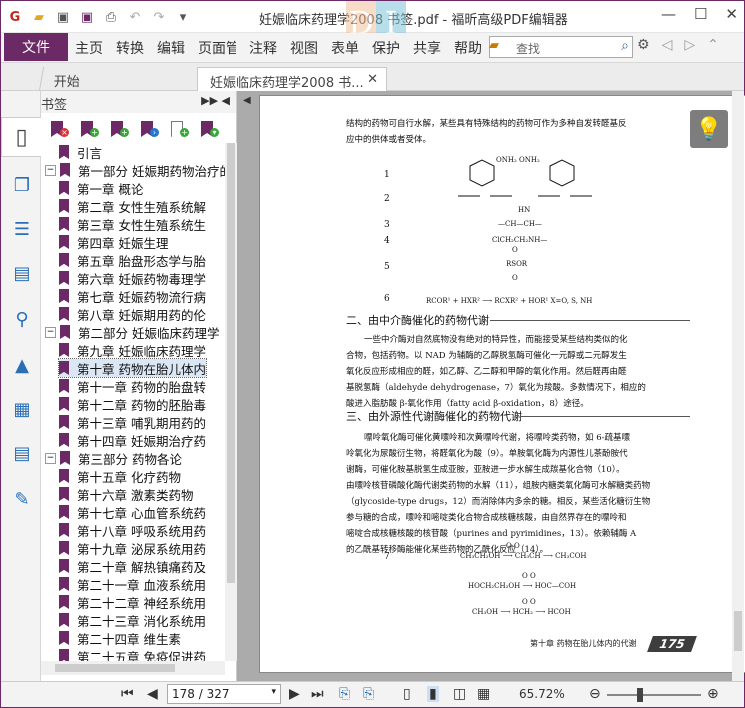  I want to click on bookmark-item: 第二十四章 维生素, so click(120, 638).